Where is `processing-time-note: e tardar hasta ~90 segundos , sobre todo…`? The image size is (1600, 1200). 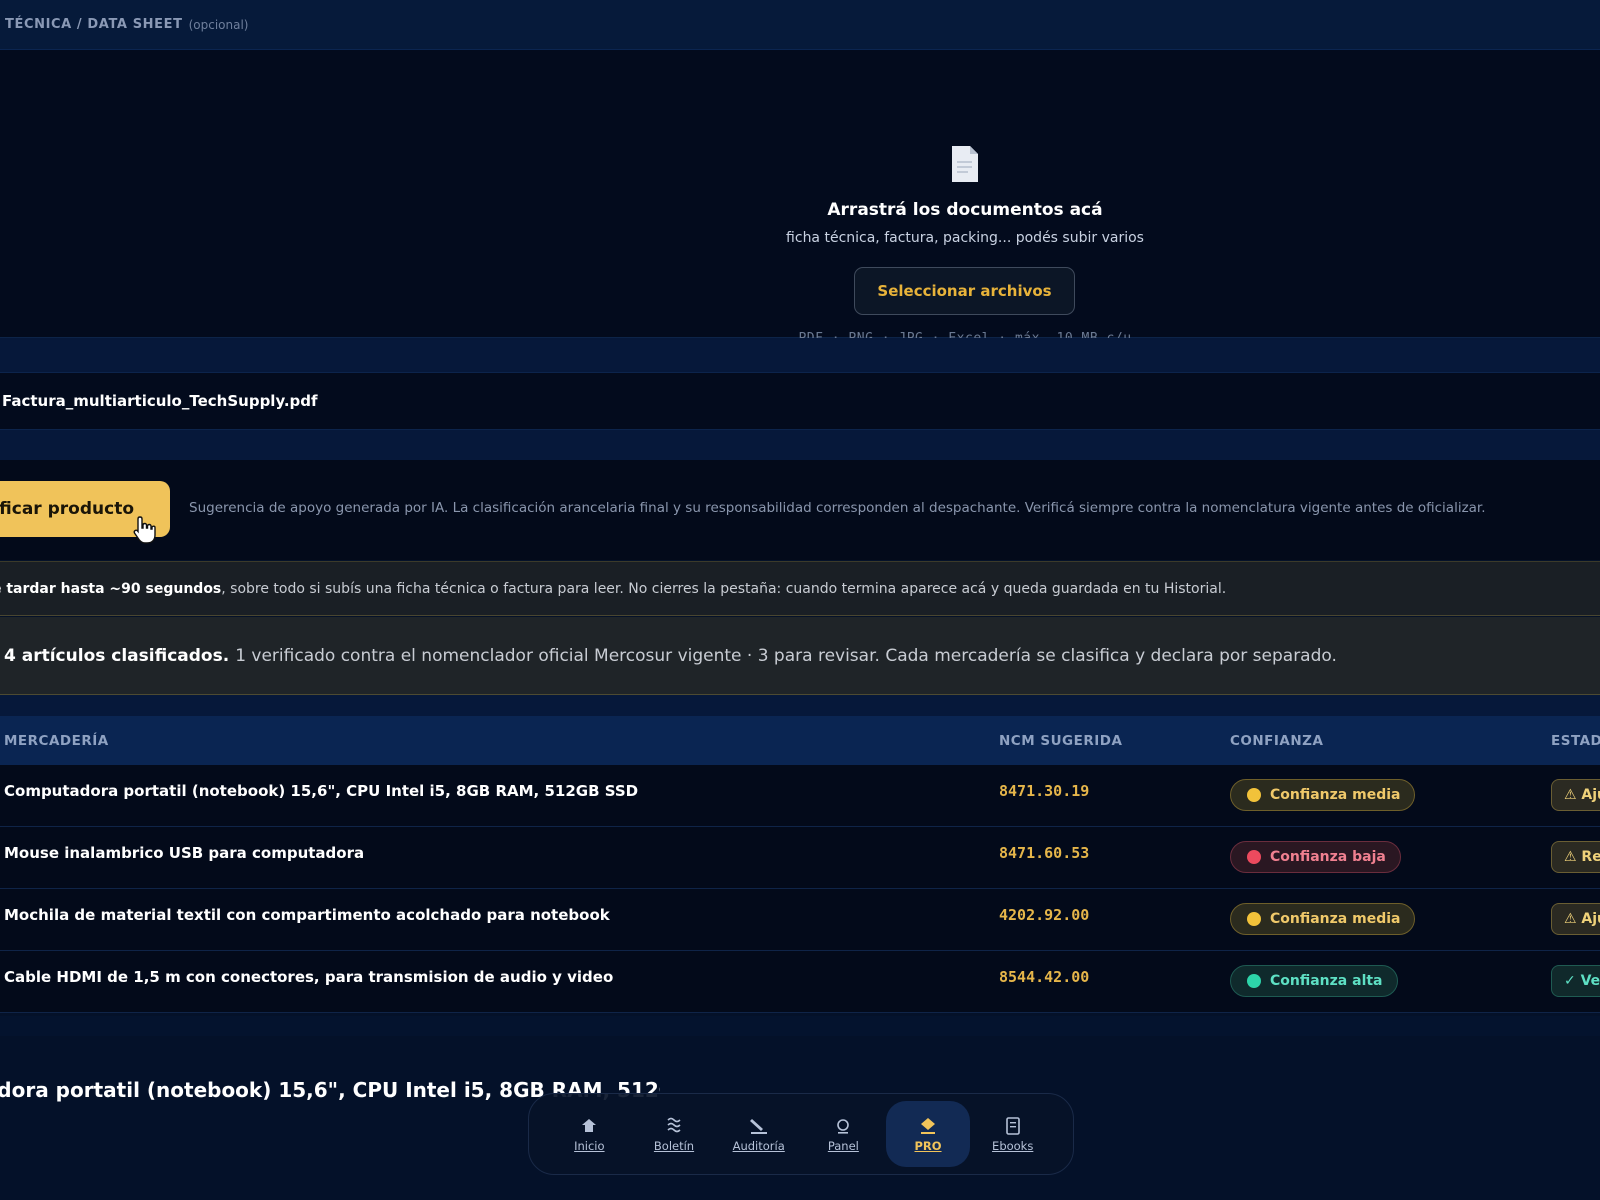 processing-time-note: e tardar hasta ~90 segundos , sobre todo… is located at coordinates (800, 588).